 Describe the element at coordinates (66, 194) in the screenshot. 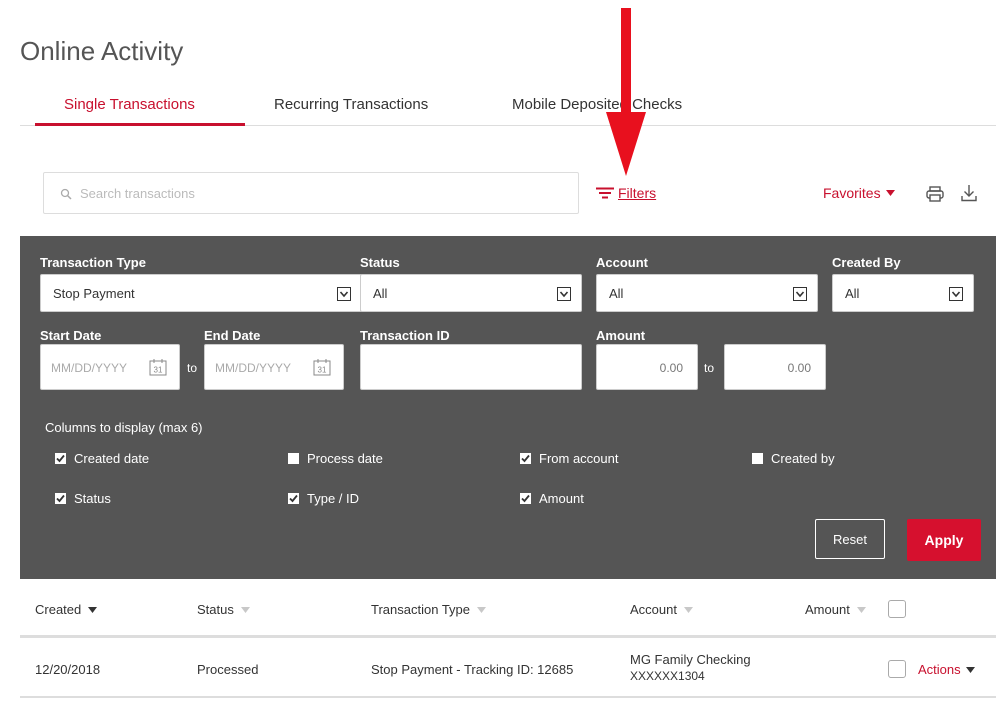

I see `search-icon` at that location.